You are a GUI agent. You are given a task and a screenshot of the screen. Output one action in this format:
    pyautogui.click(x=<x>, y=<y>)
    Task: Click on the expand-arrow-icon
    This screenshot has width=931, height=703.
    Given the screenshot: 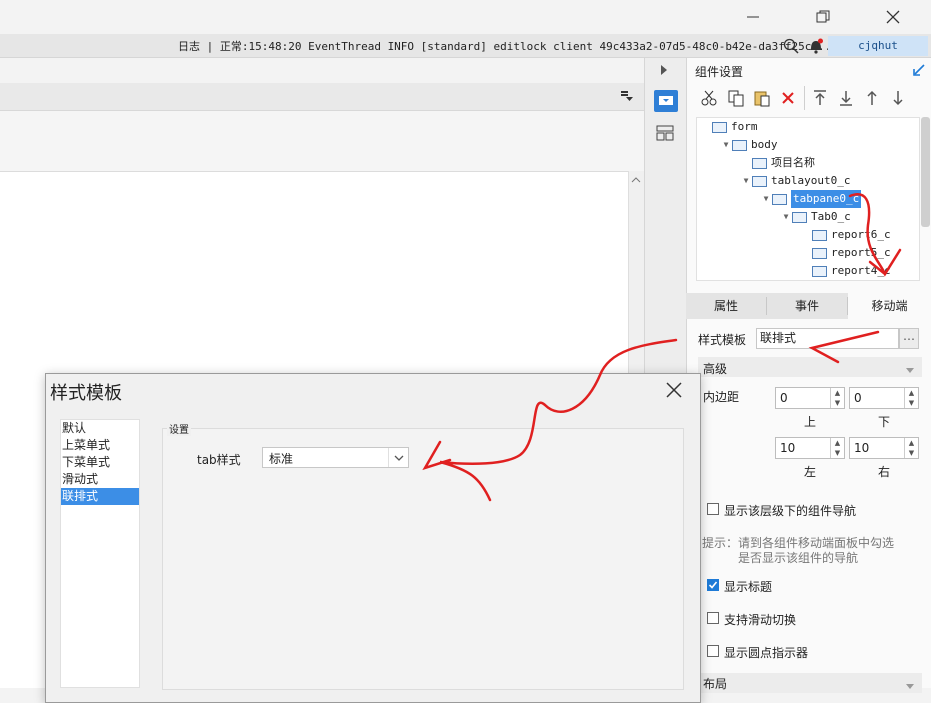 What is the action you would take?
    pyautogui.click(x=919, y=71)
    